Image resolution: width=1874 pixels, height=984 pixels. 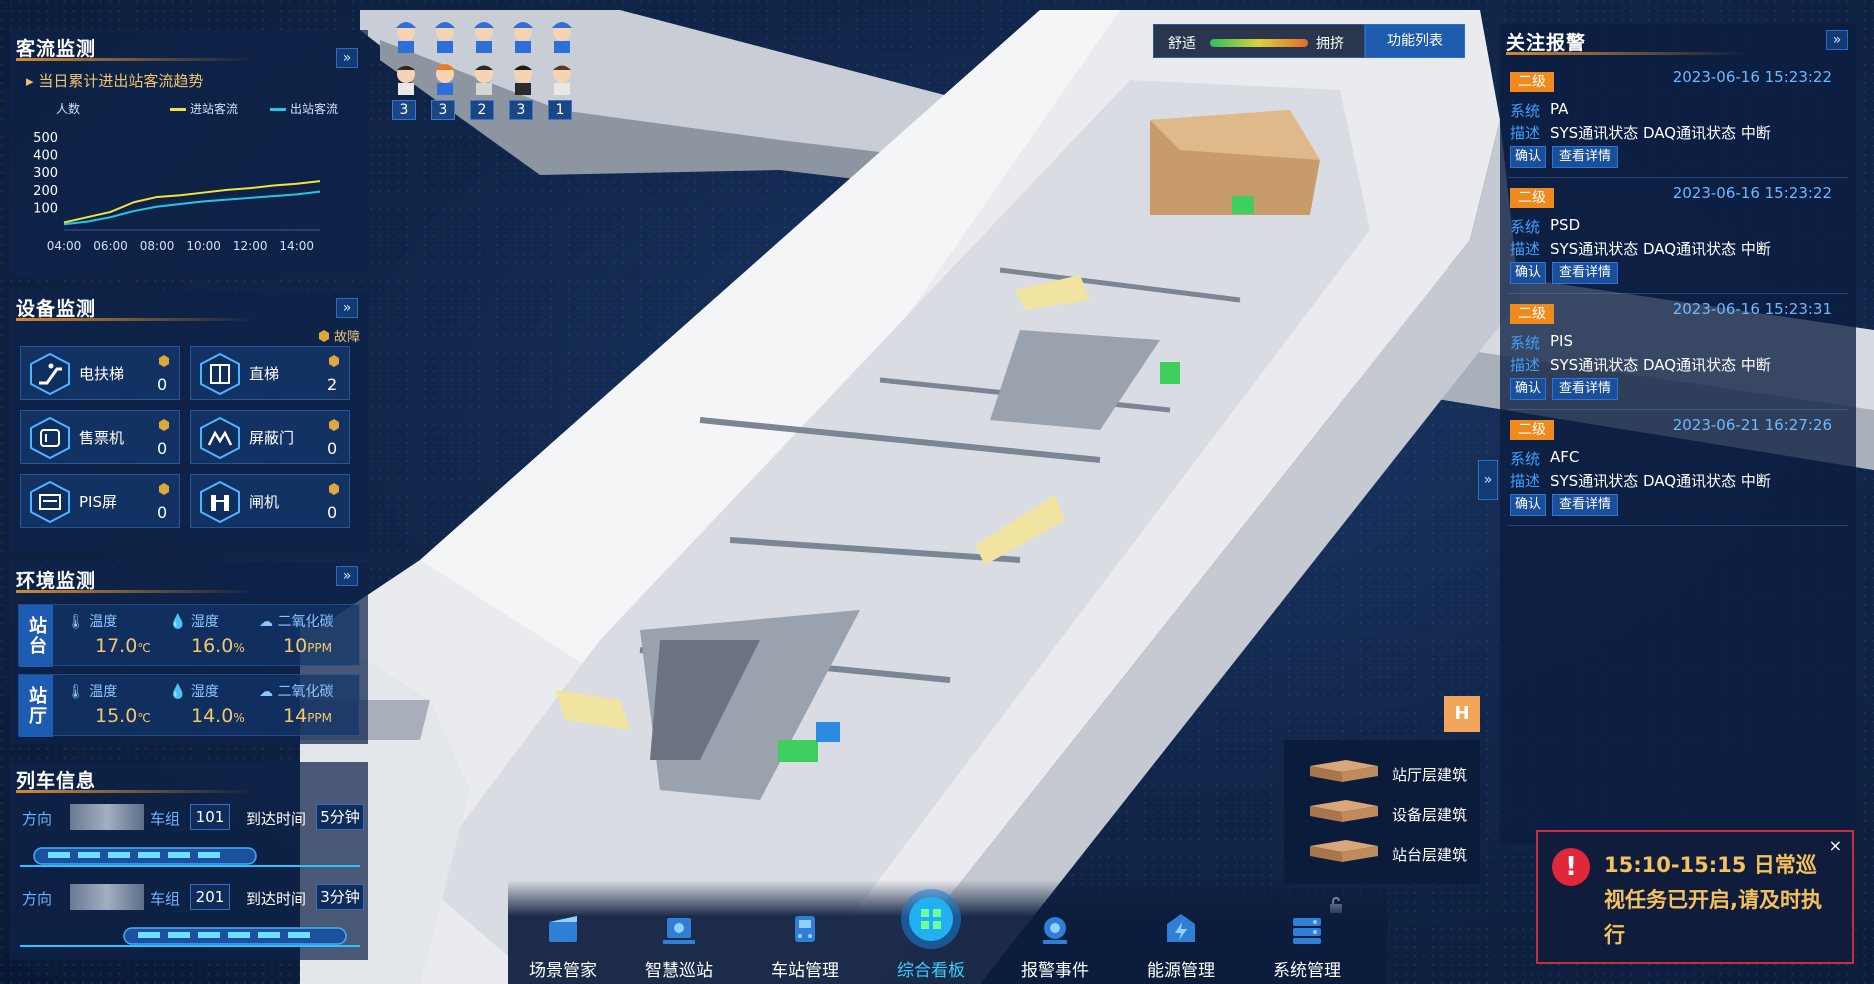 I want to click on y-tick-label: 400, so click(x=45, y=156).